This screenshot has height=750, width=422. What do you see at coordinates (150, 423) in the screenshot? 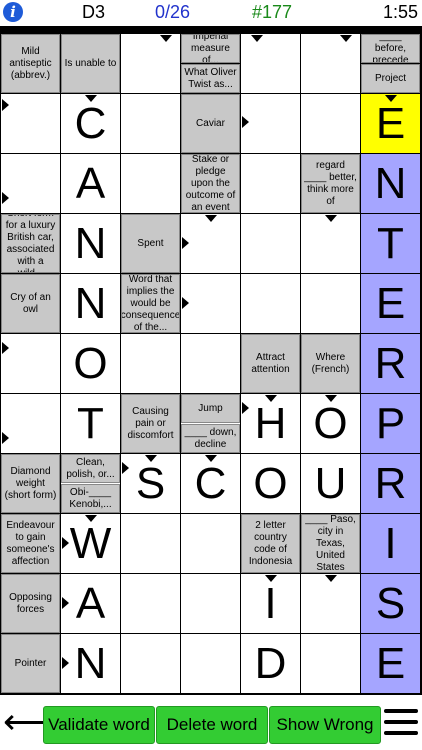
I see `clue-causing: Causing pain or discomfort` at bounding box center [150, 423].